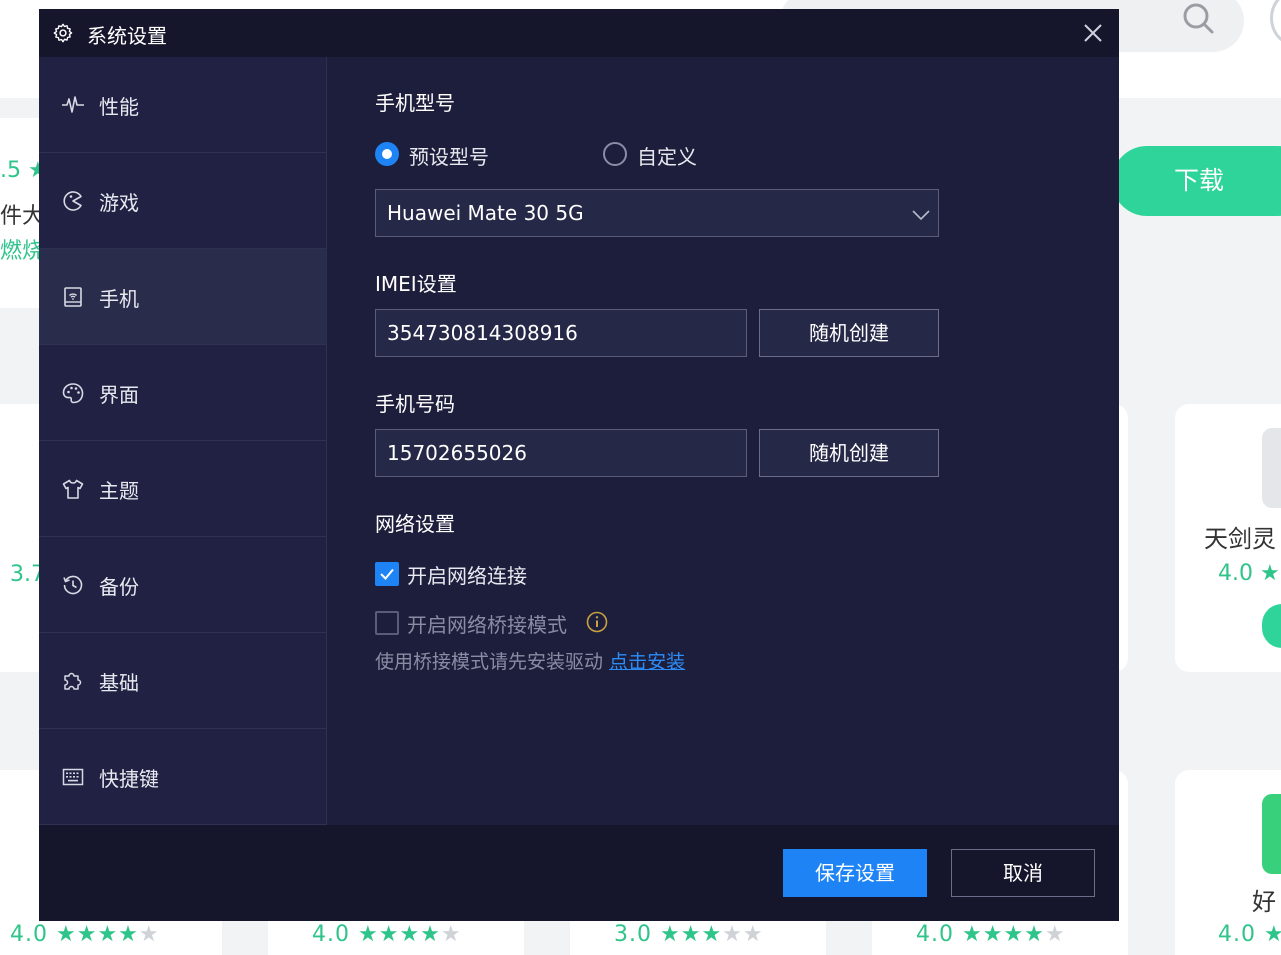 The width and height of the screenshot is (1281, 955). Describe the element at coordinates (182, 585) in the screenshot. I see `sidebar-item-backup: 备份` at that location.